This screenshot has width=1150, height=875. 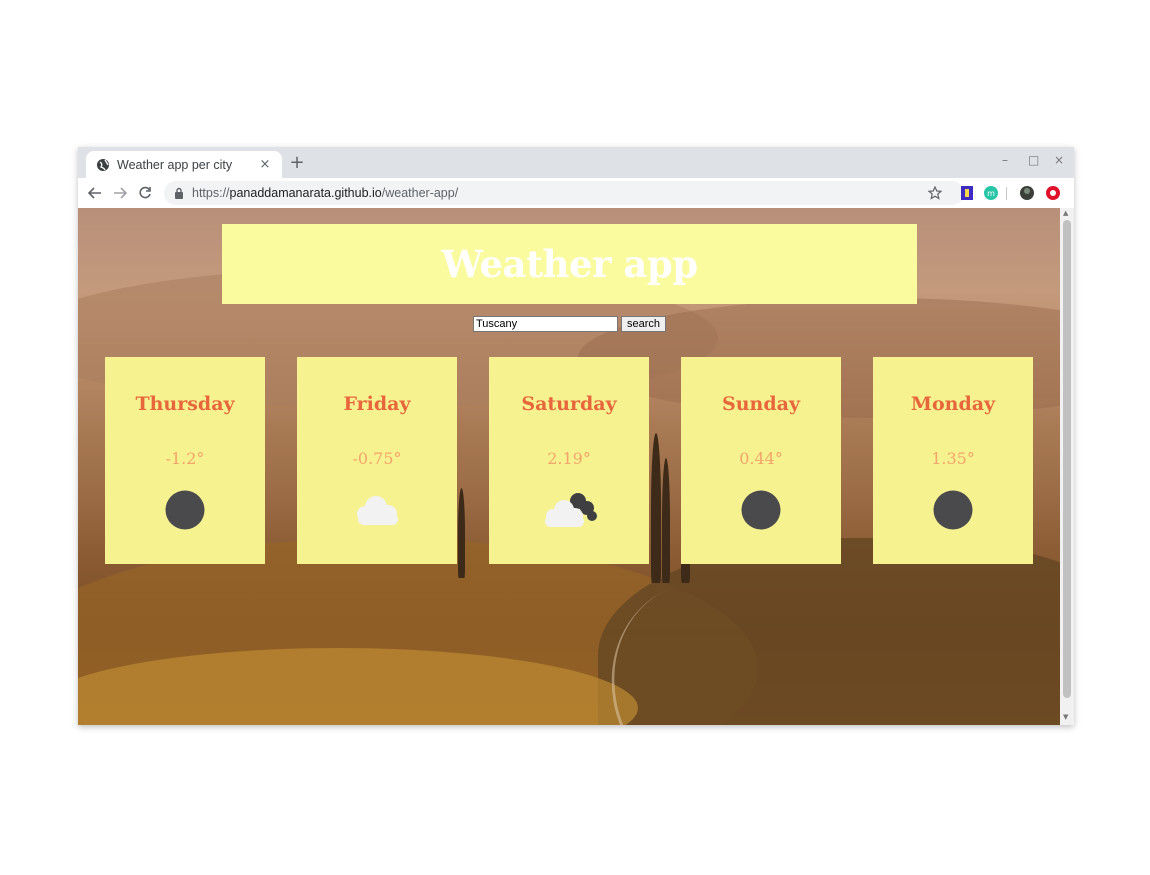 What do you see at coordinates (1065, 213) in the screenshot?
I see `scroll-up-icon: ▲` at bounding box center [1065, 213].